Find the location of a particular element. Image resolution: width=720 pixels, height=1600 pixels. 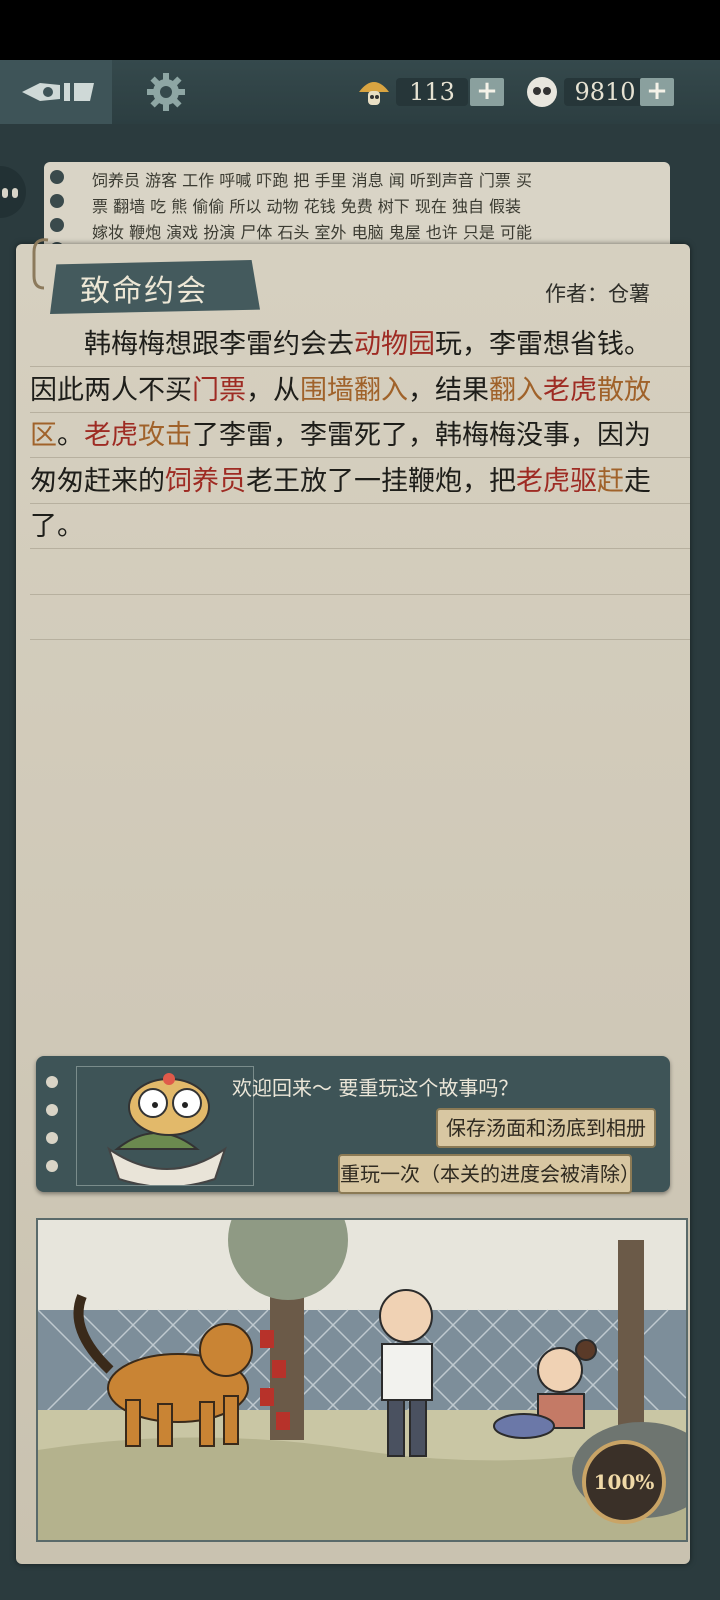

replay-button: 重玩一次（本关的进度会被清除） is located at coordinates (489, 1174).